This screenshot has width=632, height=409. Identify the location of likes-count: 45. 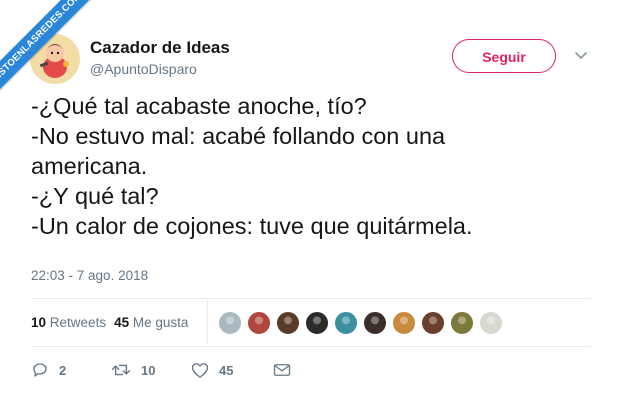
(122, 322).